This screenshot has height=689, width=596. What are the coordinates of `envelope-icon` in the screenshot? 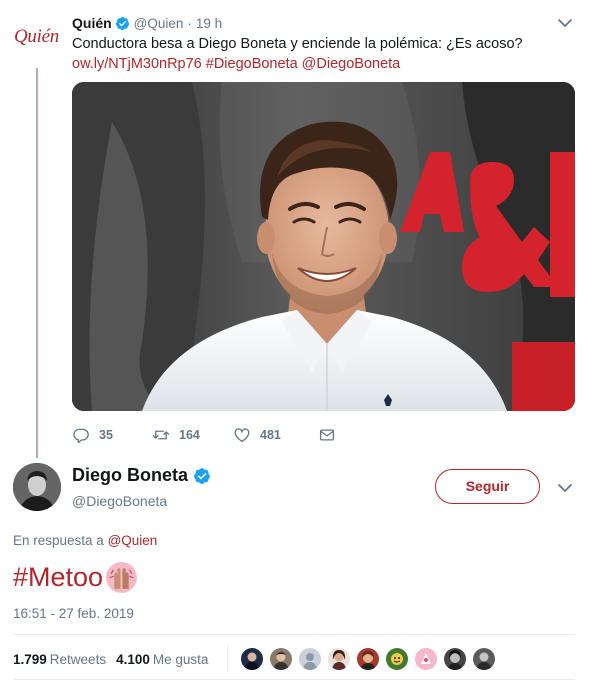 It's located at (327, 435).